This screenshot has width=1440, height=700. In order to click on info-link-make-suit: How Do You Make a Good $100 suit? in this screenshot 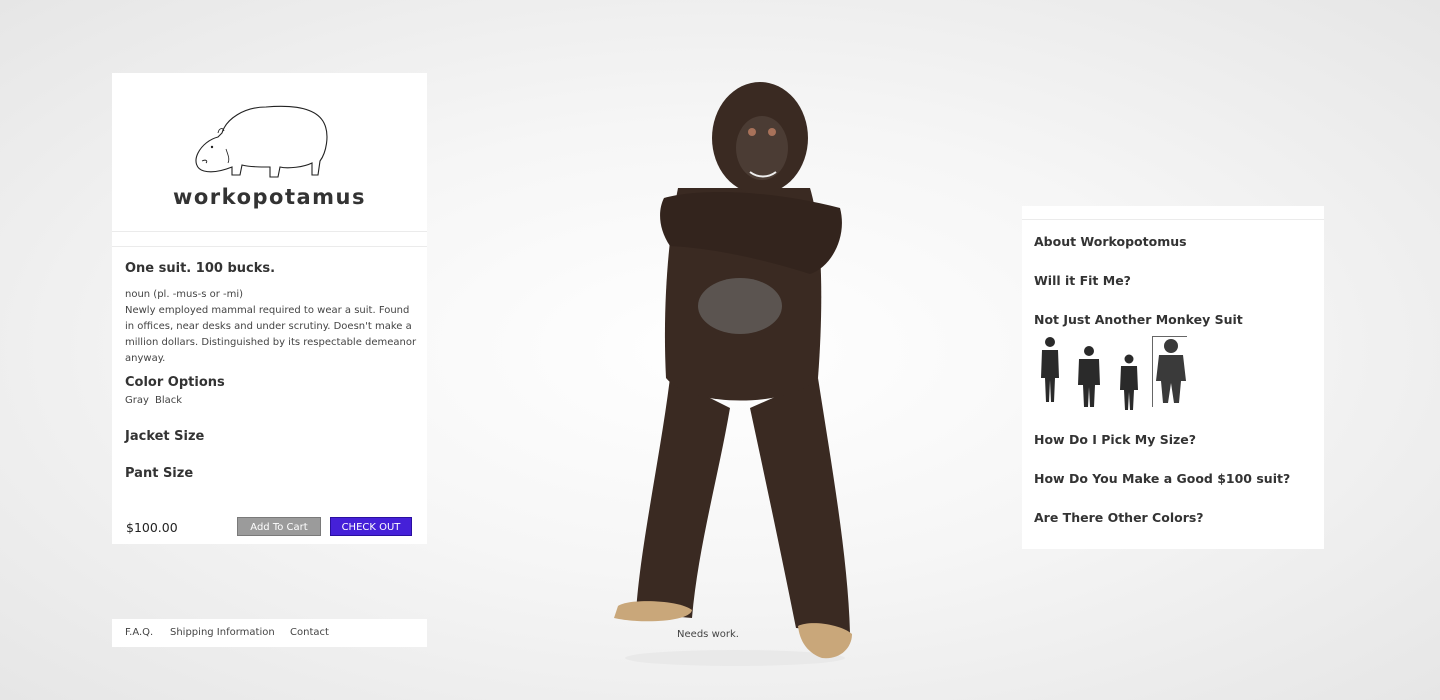, I will do `click(1162, 478)`.